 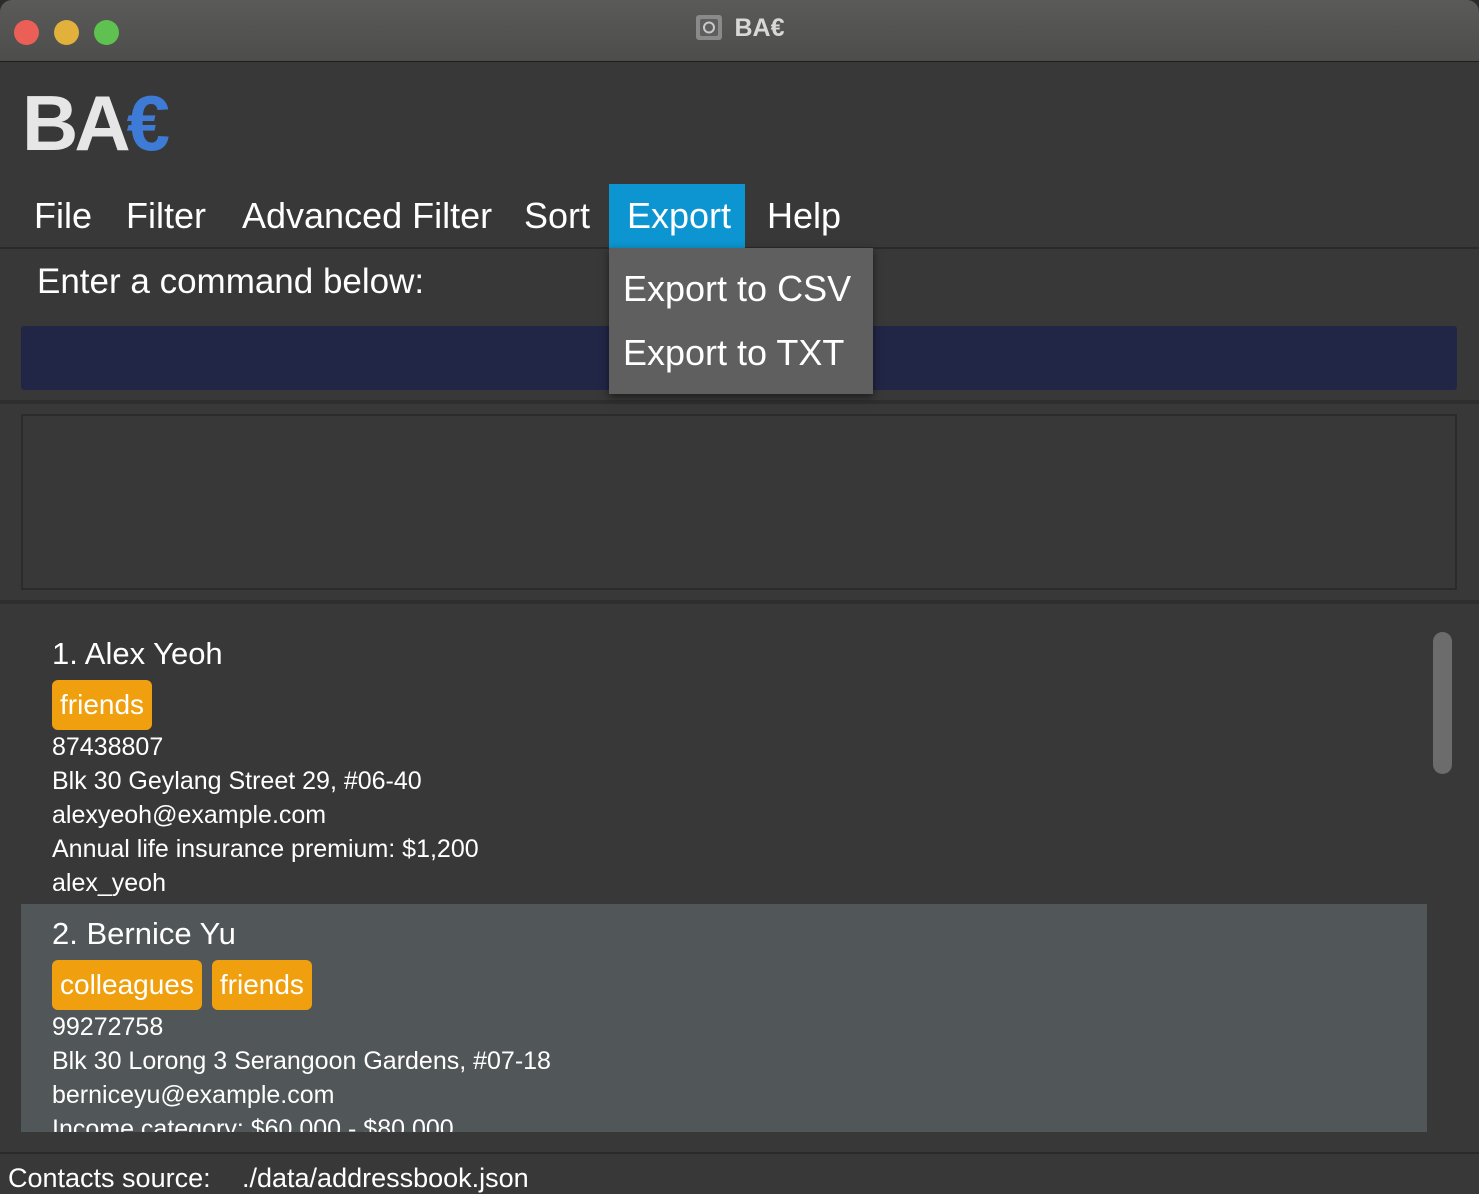 What do you see at coordinates (193, 1095) in the screenshot?
I see `contact-email: berniceyu@example.com` at bounding box center [193, 1095].